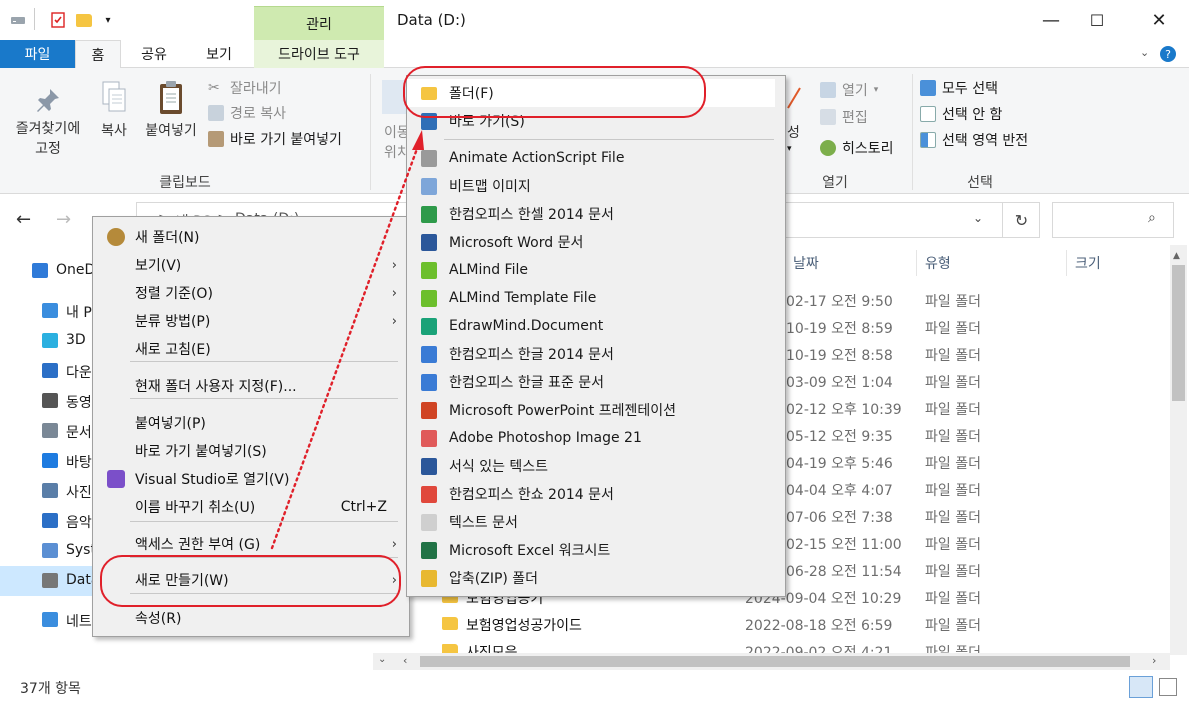 The height and width of the screenshot is (703, 1189). What do you see at coordinates (347, 340) in the screenshot?
I see `annotation-arrow` at bounding box center [347, 340].